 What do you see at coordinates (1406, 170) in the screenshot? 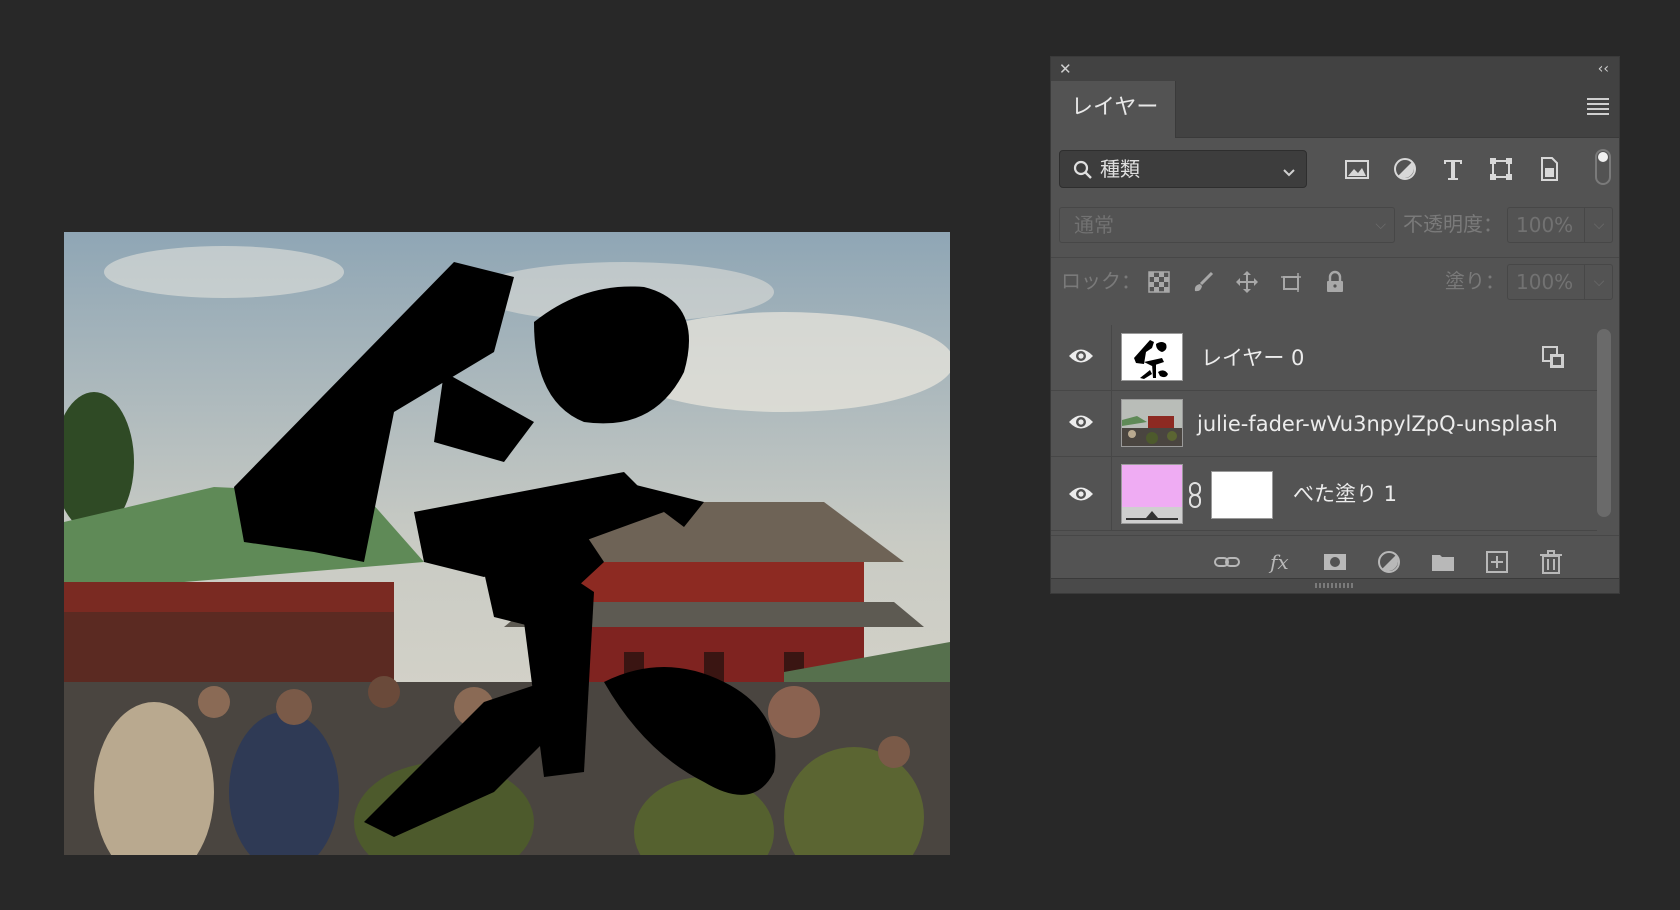
I see `adjustment-icon` at bounding box center [1406, 170].